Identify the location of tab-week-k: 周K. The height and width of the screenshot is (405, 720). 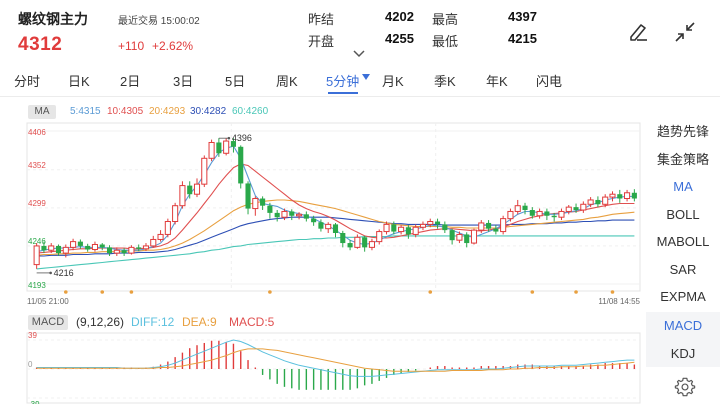
(287, 80).